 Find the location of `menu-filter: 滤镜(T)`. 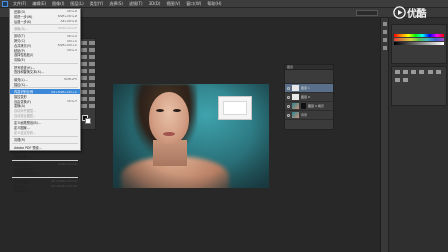

menu-filter: 滤镜(T) is located at coordinates (136, 4).